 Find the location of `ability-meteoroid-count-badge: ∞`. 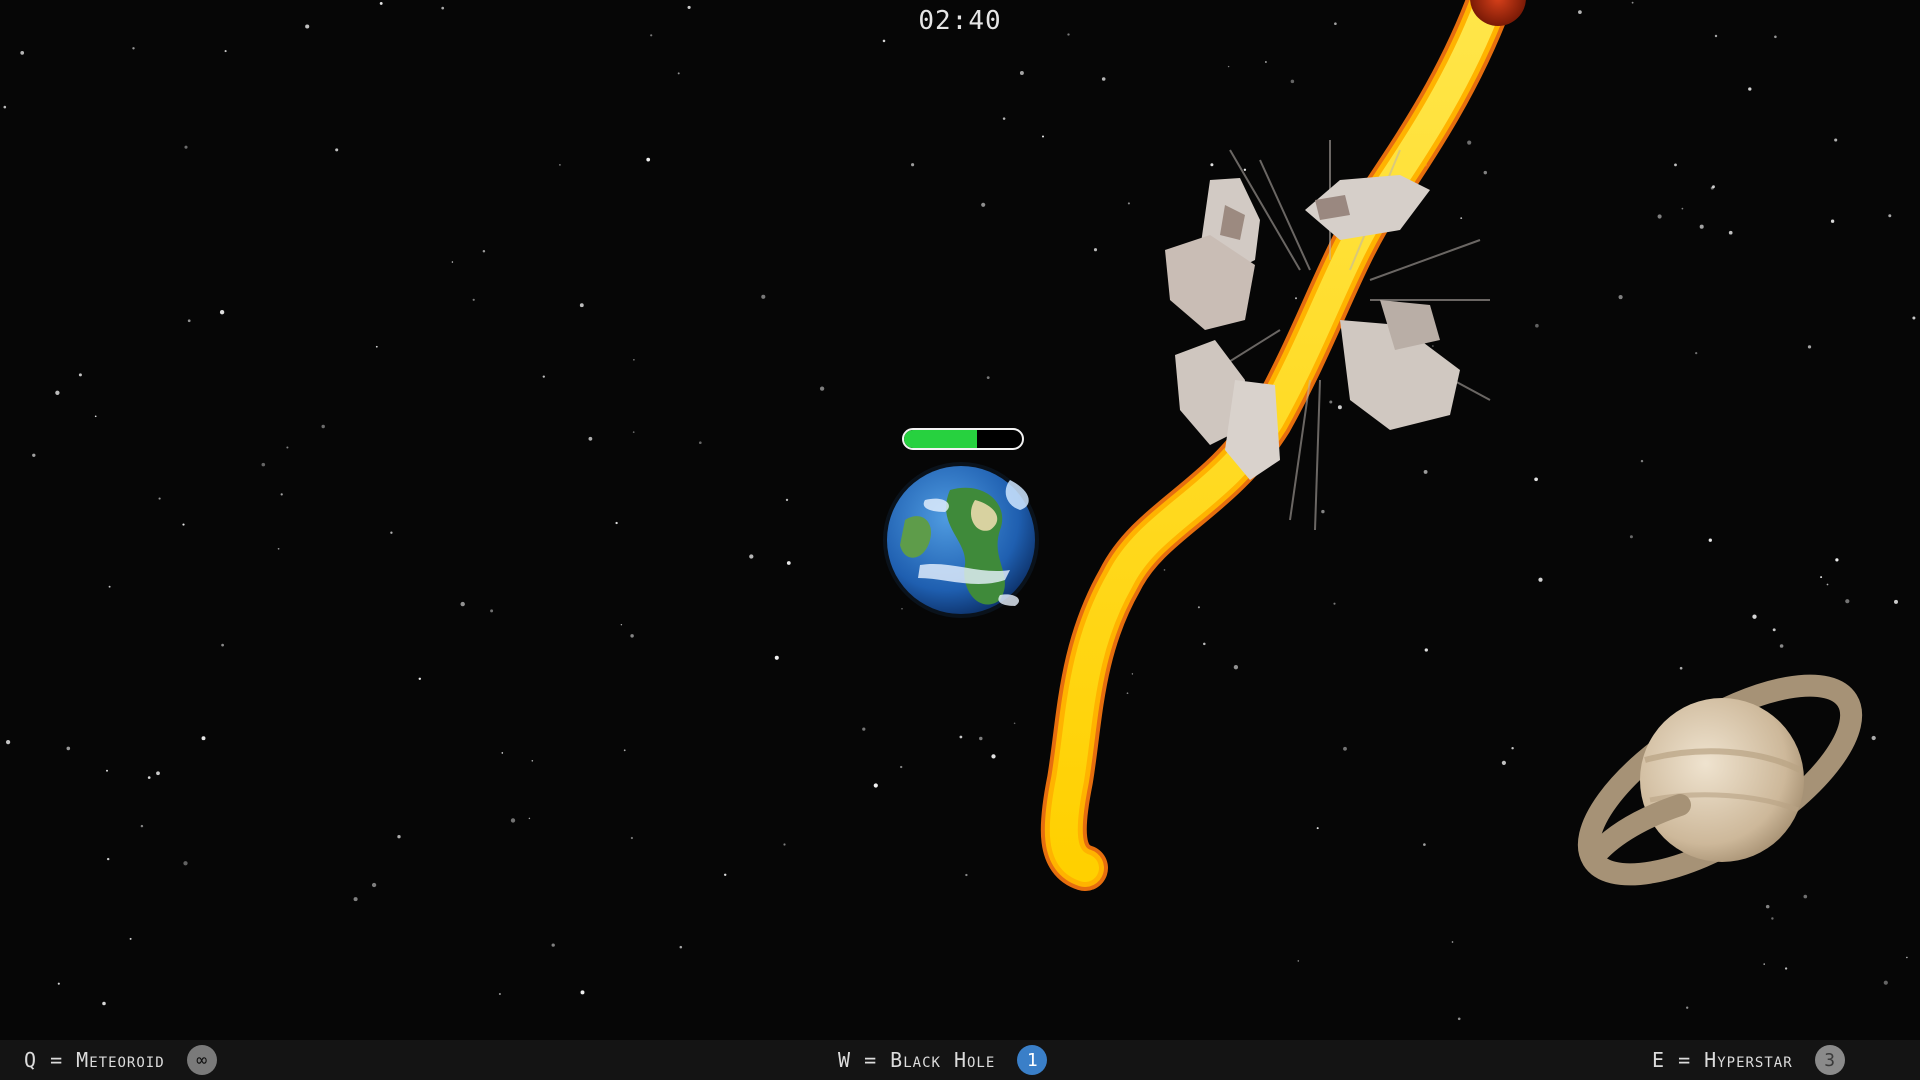

ability-meteoroid-count-badge: ∞ is located at coordinates (201, 1060).